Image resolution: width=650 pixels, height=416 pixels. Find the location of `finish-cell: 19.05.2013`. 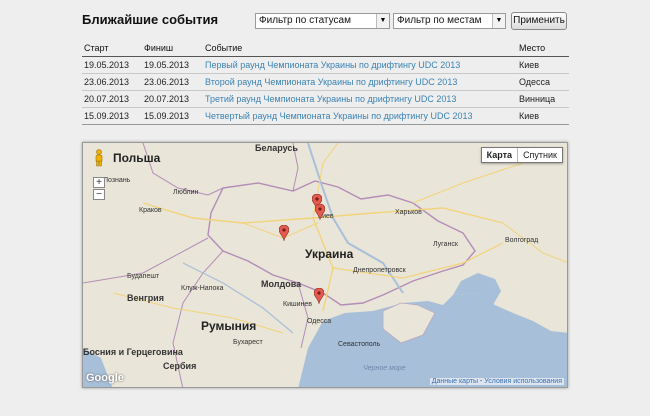

finish-cell: 19.05.2013 is located at coordinates (172, 65).